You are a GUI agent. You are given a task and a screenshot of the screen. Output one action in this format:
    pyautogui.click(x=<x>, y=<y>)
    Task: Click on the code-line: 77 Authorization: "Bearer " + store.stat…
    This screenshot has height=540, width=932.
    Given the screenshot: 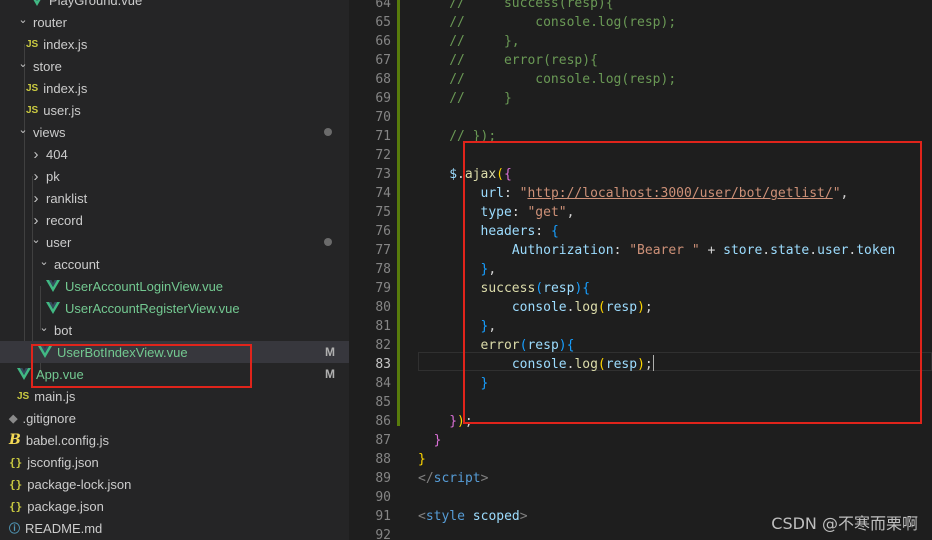 What is the action you would take?
    pyautogui.click(x=640, y=250)
    